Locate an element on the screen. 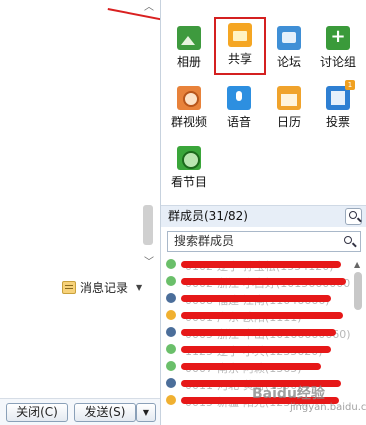 This screenshot has width=366, height=425. app-label: 日历 is located at coordinates (288, 122).